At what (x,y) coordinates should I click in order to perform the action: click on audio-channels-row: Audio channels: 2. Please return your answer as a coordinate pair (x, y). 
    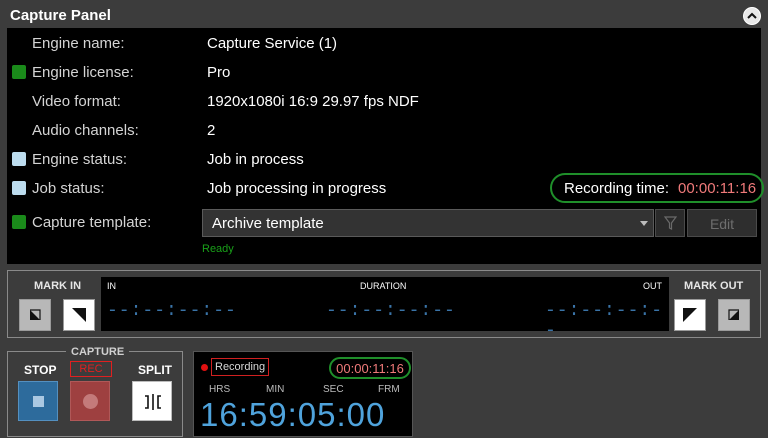
    Looking at the image, I should click on (384, 131).